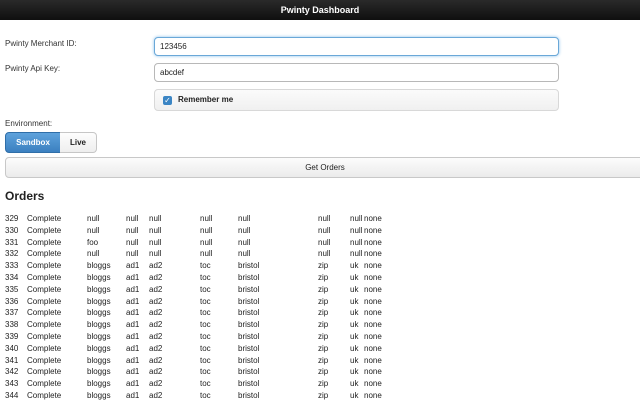 The height and width of the screenshot is (402, 640). I want to click on api-key-input, so click(356, 72).